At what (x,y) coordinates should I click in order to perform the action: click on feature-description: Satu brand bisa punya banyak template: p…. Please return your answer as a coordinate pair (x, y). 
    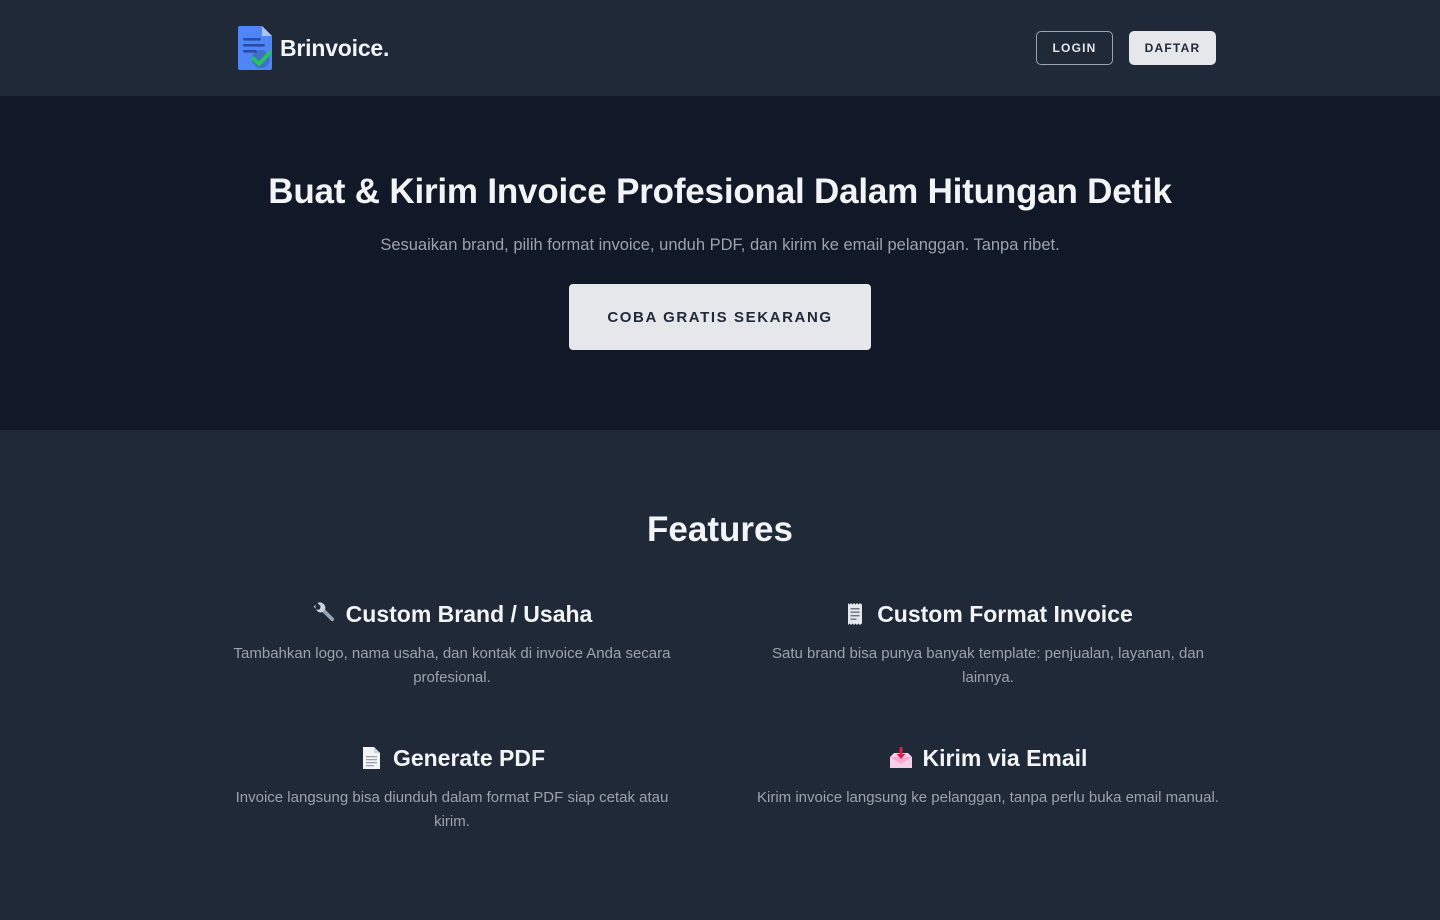
    Looking at the image, I should click on (988, 665).